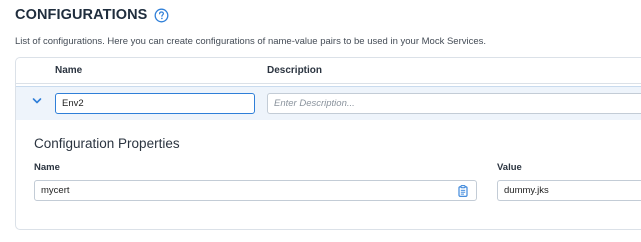 This screenshot has width=641, height=242. Describe the element at coordinates (245, 190) in the screenshot. I see `property-name-input` at that location.